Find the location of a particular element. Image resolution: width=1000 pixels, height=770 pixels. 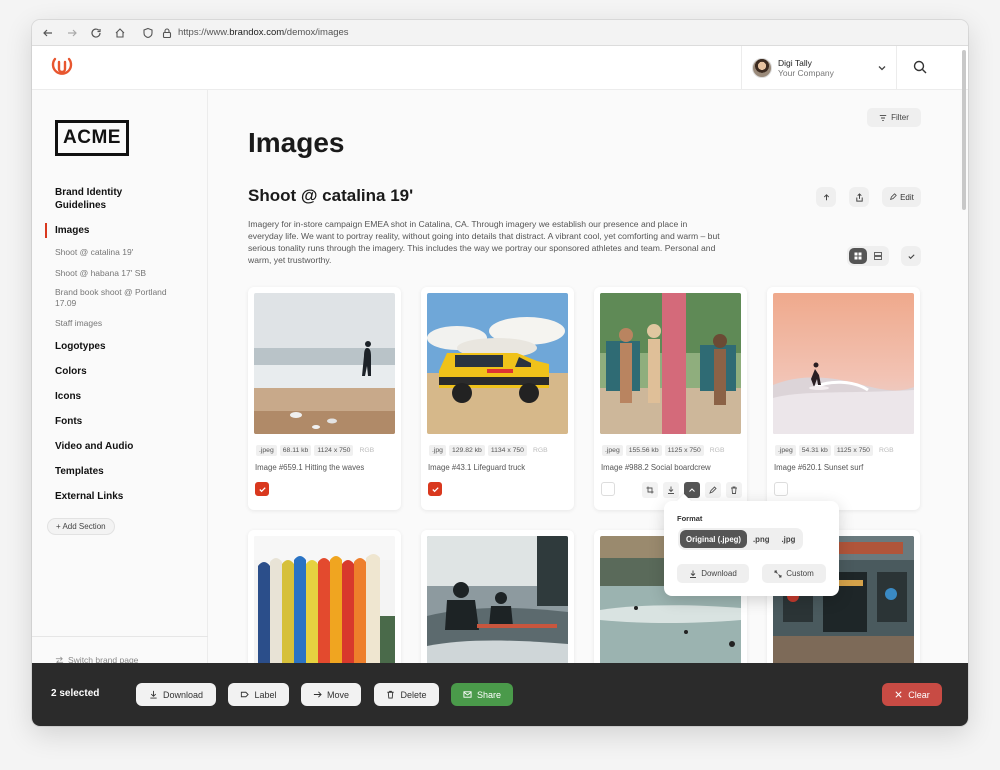

size-tag: 129.82 kb is located at coordinates (466, 450).